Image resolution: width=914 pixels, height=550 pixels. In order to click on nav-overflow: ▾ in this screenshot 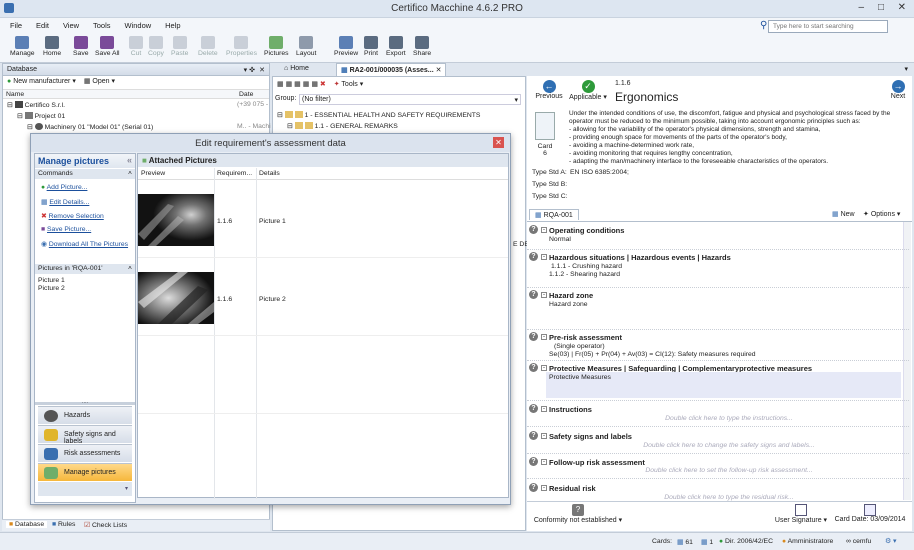, I will do `click(85, 489)`.